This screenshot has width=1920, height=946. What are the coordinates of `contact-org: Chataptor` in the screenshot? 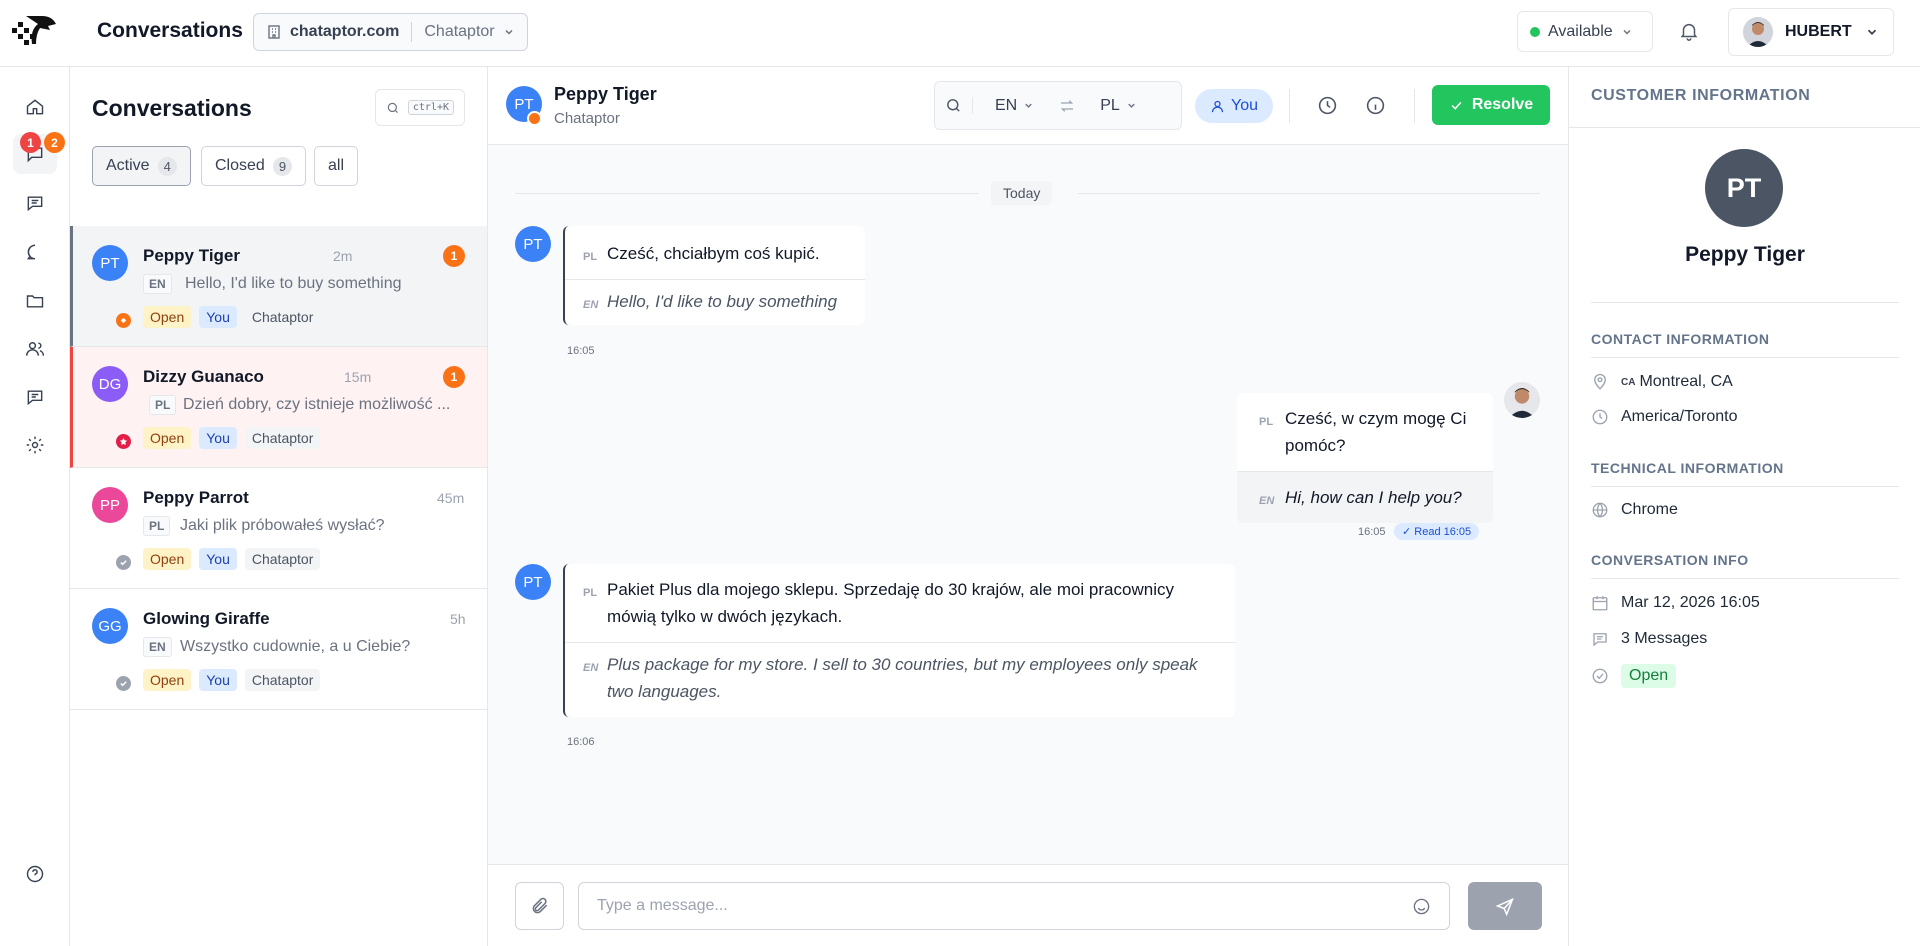 It's located at (587, 118).